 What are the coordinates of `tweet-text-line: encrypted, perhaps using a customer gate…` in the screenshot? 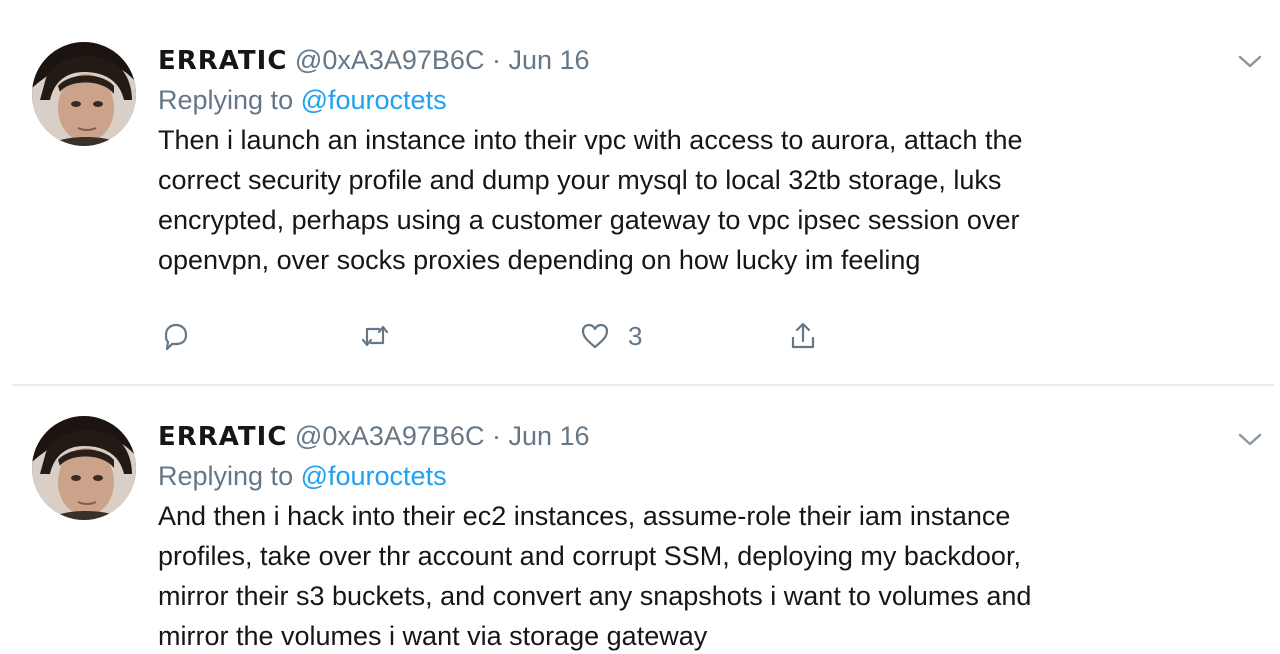 It's located at (589, 220).